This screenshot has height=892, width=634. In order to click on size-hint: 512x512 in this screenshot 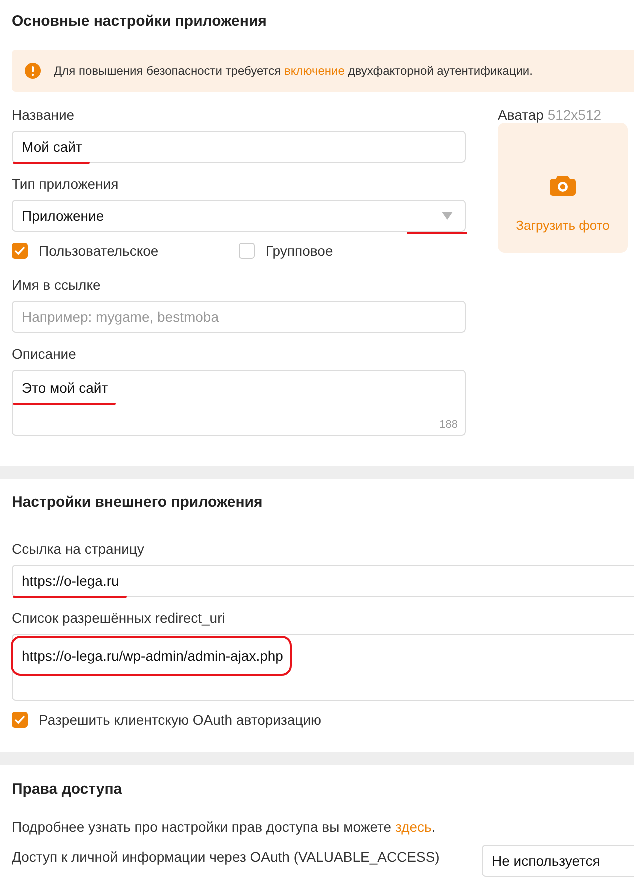, I will do `click(575, 115)`.